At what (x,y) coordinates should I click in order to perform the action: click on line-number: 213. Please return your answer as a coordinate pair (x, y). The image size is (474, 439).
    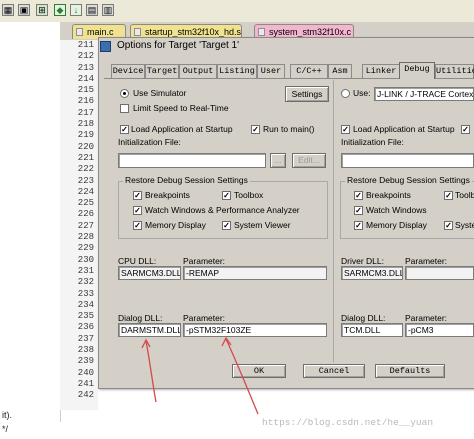
    Looking at the image, I should click on (85, 67).